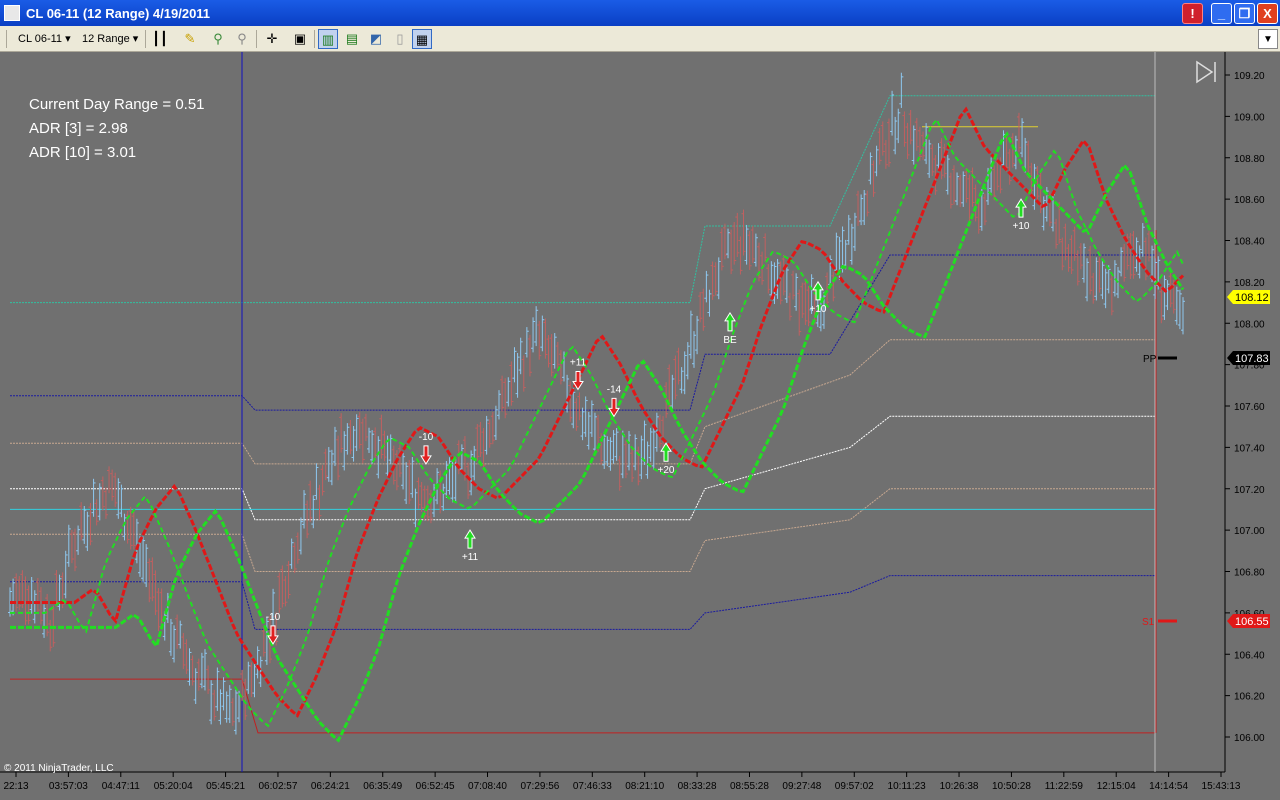  Describe the element at coordinates (1249, 655) in the screenshot. I see `price-tick-label: 106.40` at that location.